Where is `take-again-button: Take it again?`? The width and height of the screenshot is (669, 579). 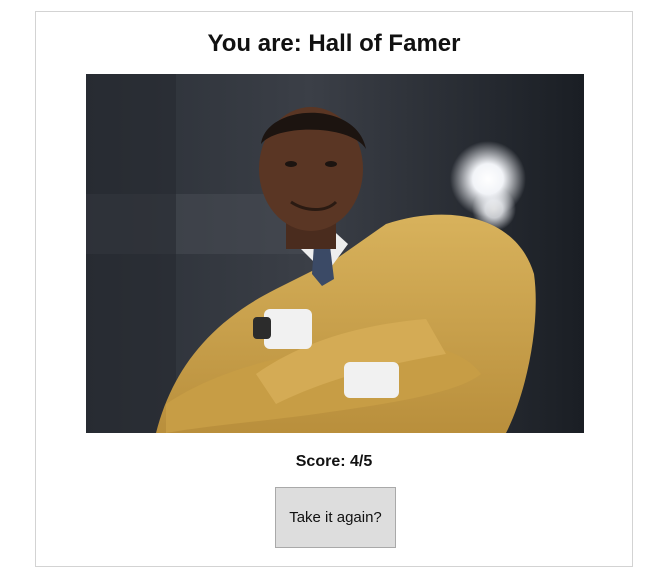
take-again-button: Take it again? is located at coordinates (335, 517).